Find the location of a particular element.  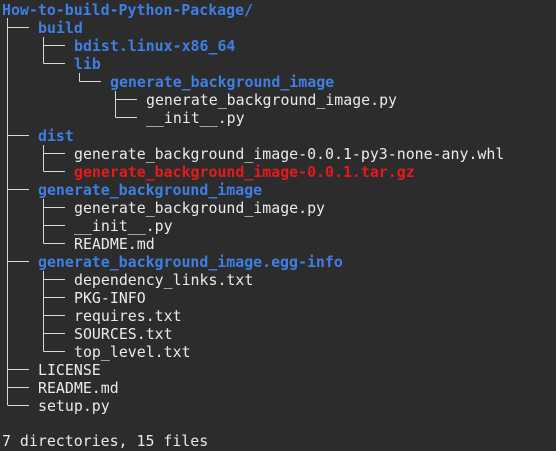

tree-dir-build: build is located at coordinates (60, 28).